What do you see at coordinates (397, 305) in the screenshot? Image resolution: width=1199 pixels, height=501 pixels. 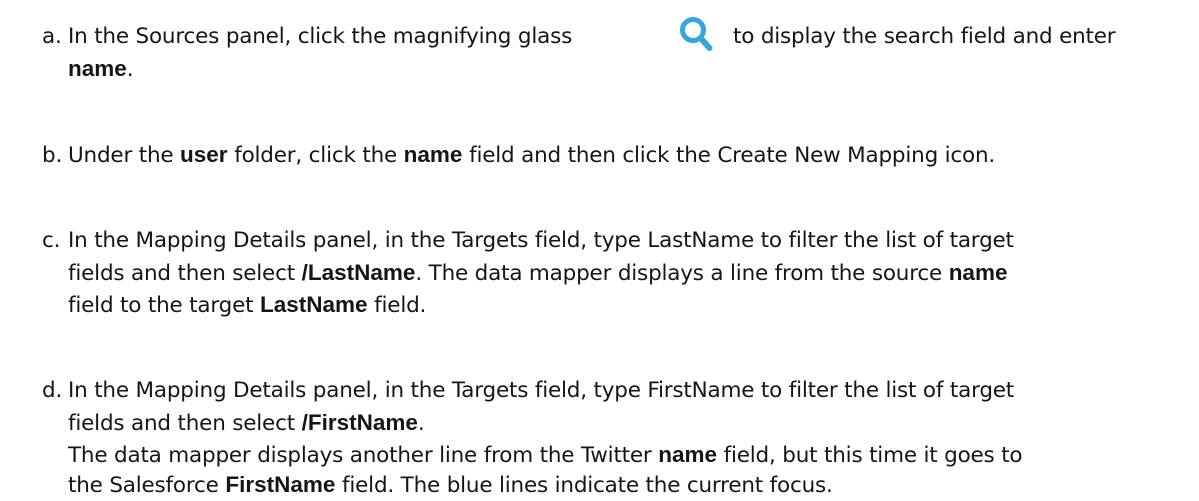 I see `text: field.` at bounding box center [397, 305].